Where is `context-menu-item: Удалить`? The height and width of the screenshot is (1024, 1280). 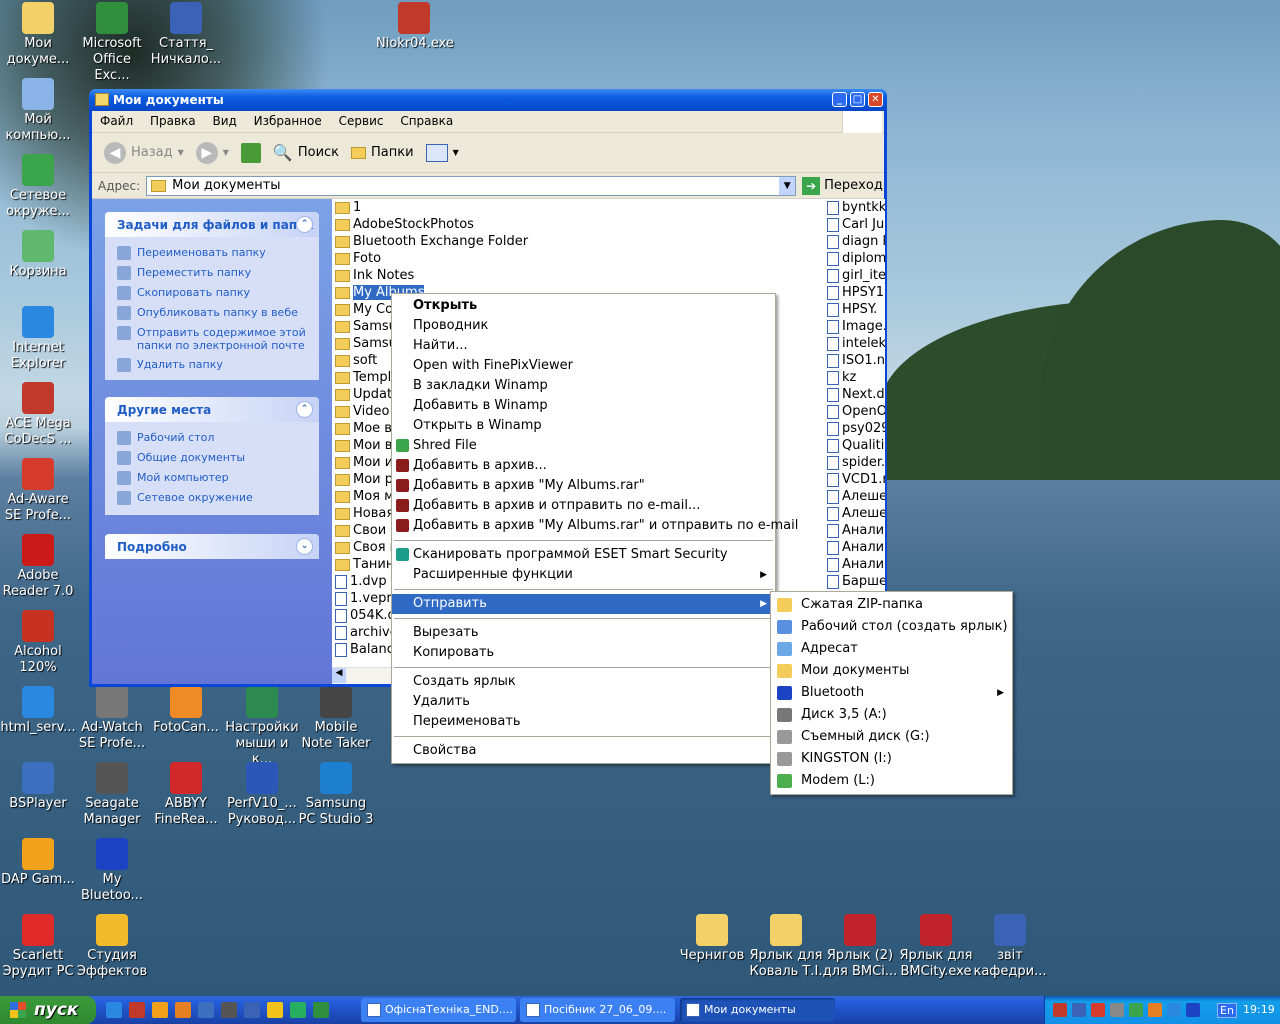 context-menu-item: Удалить is located at coordinates (583, 702).